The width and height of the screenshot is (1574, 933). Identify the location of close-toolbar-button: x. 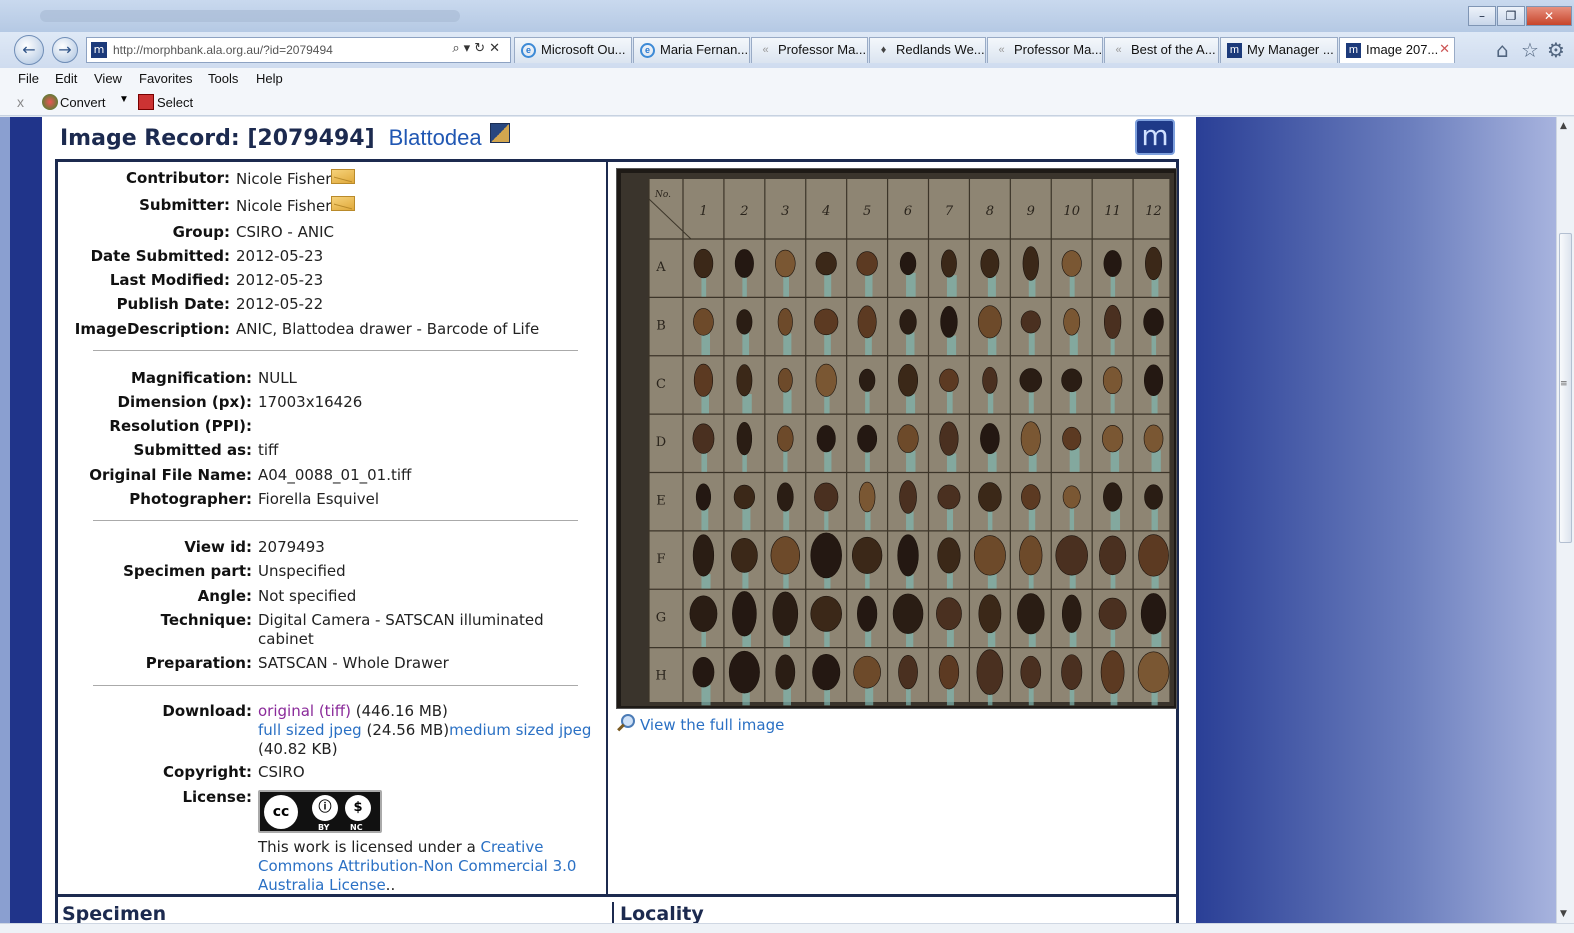
(20, 102).